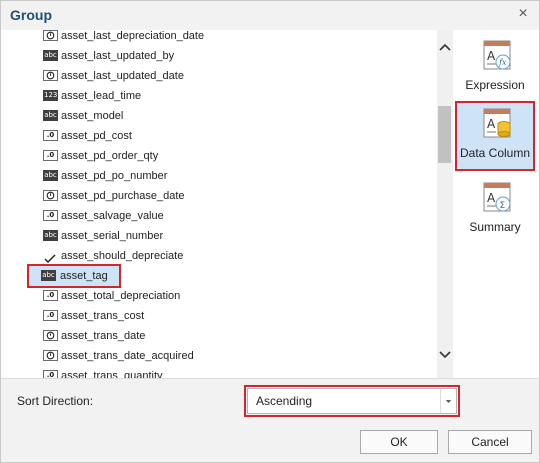 The width and height of the screenshot is (540, 463). I want to click on tool-summary-label: Summary, so click(495, 227).